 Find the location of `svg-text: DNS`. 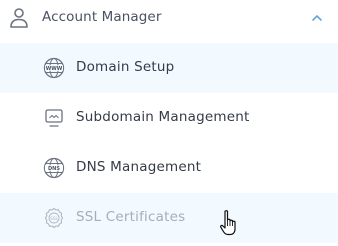

svg-text: DNS is located at coordinates (54, 169).